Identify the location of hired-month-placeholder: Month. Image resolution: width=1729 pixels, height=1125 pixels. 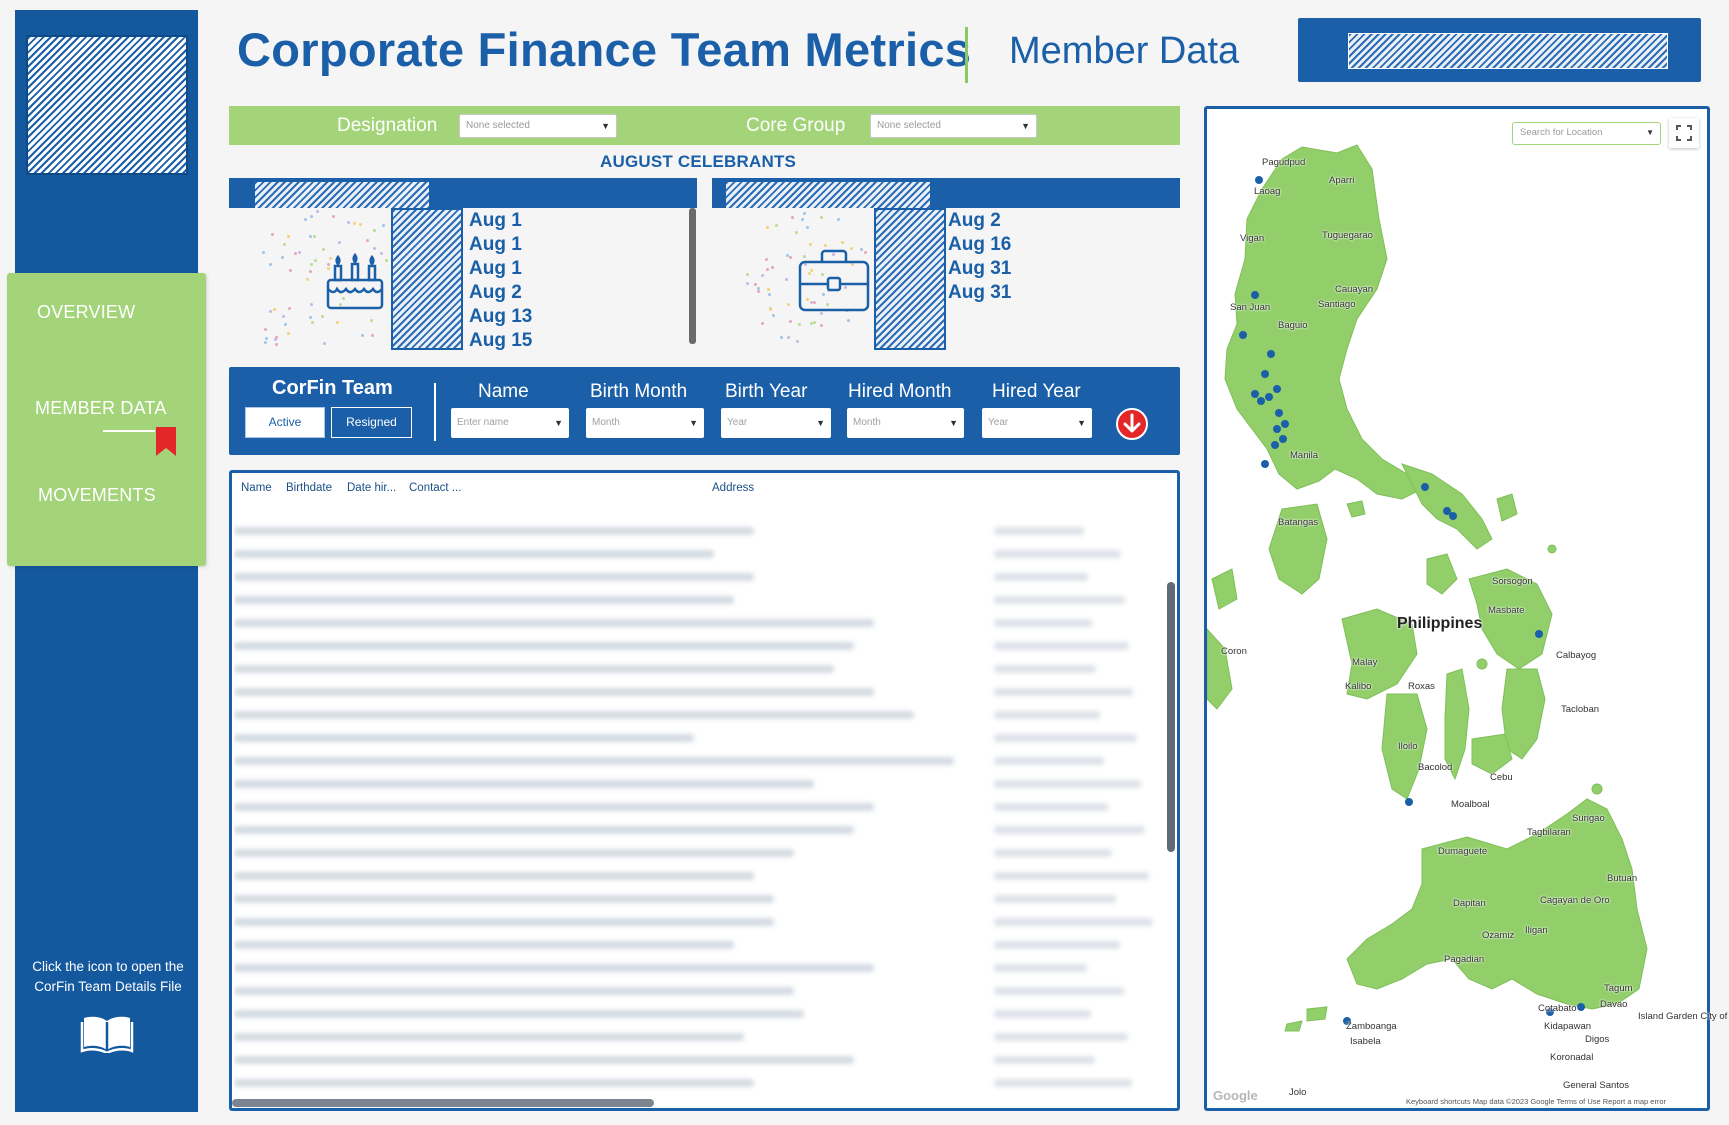
(867, 422).